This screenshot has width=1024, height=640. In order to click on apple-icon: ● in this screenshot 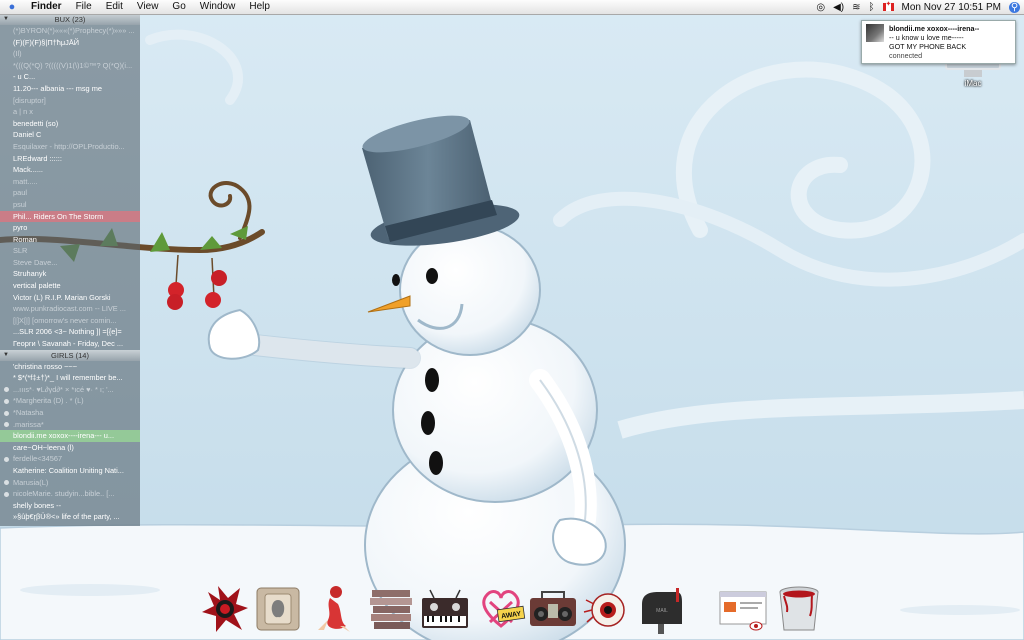, I will do `click(12, 7)`.